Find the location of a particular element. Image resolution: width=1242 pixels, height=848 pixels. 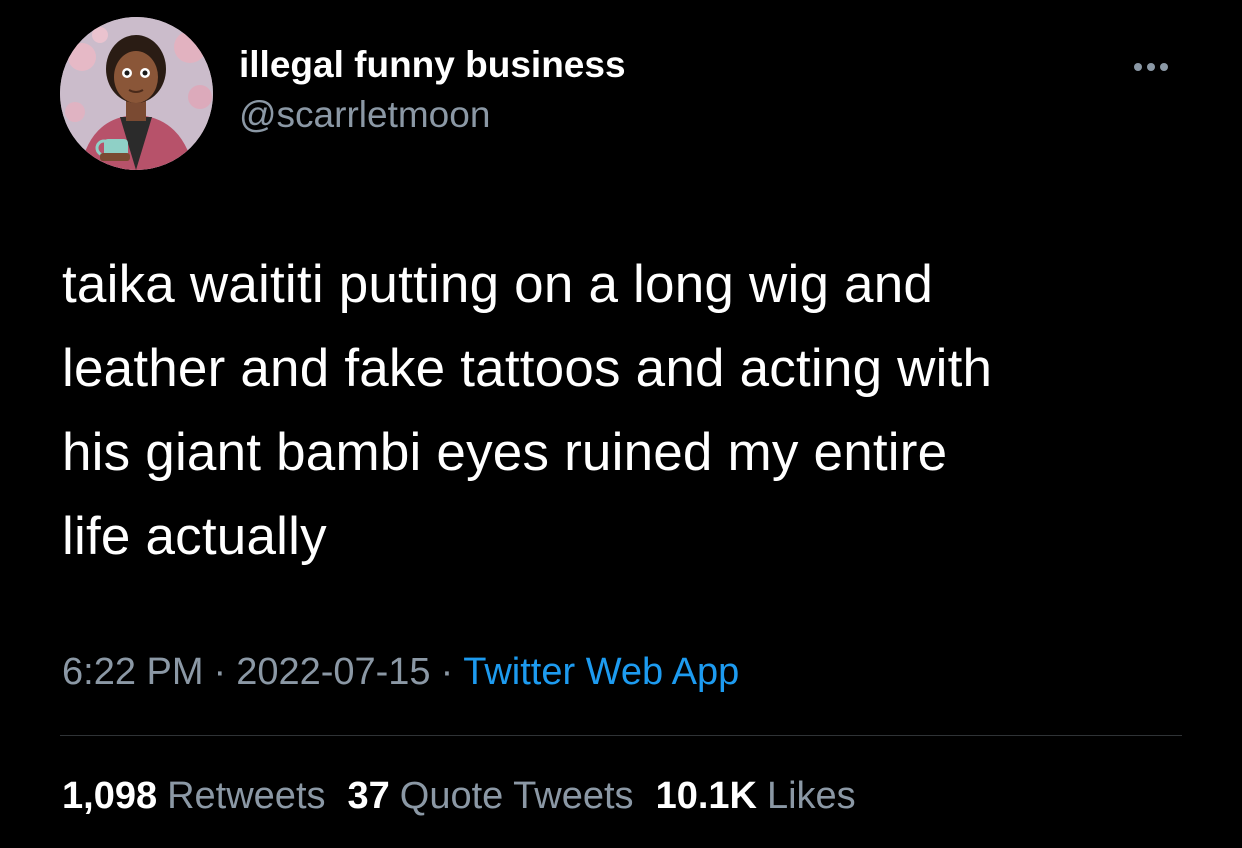

likes-stat: 10.1K Likes is located at coordinates (756, 796).